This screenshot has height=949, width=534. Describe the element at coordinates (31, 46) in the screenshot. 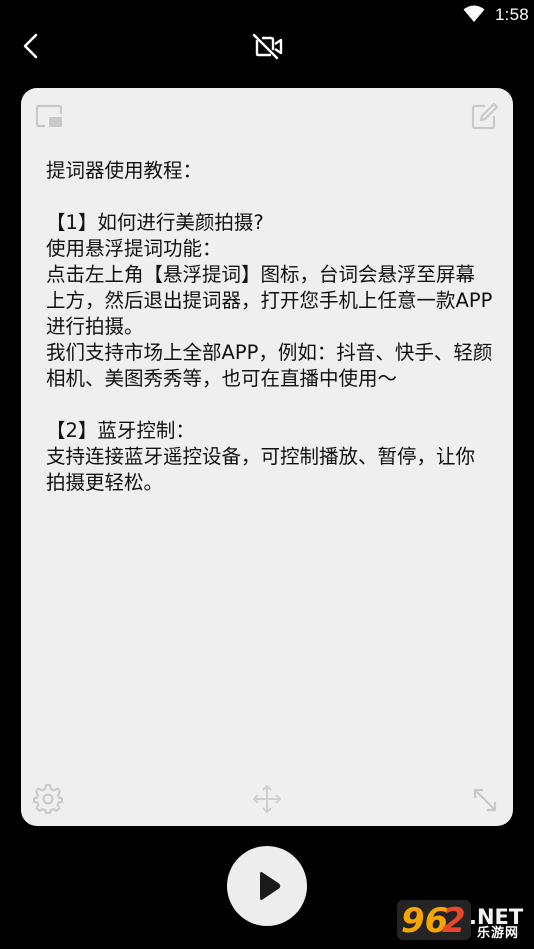

I see `chevron-left-icon` at that location.